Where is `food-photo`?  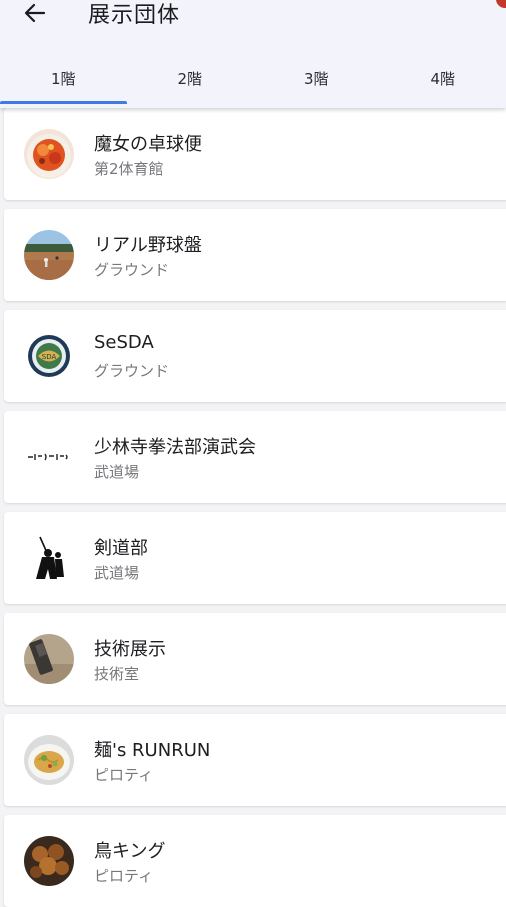
food-photo is located at coordinates (49, 154).